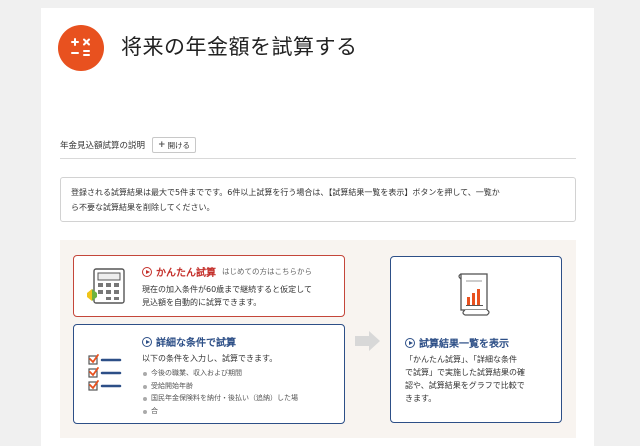 The width and height of the screenshot is (640, 446). What do you see at coordinates (267, 271) in the screenshot?
I see `simple-calc-subtitle: はじめての方はこちらから` at bounding box center [267, 271].